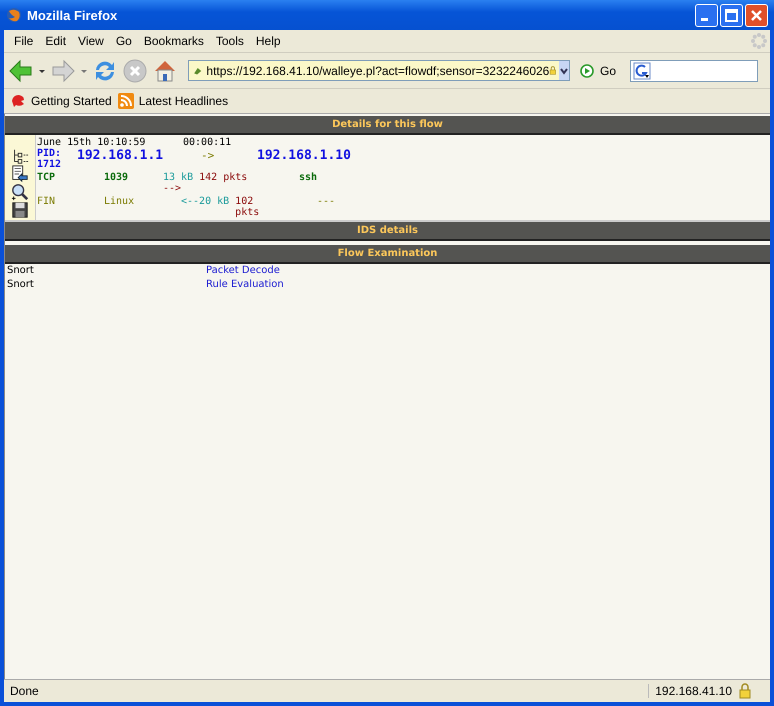 The height and width of the screenshot is (706, 774). Describe the element at coordinates (230, 41) in the screenshot. I see `menu-item: Tools` at that location.